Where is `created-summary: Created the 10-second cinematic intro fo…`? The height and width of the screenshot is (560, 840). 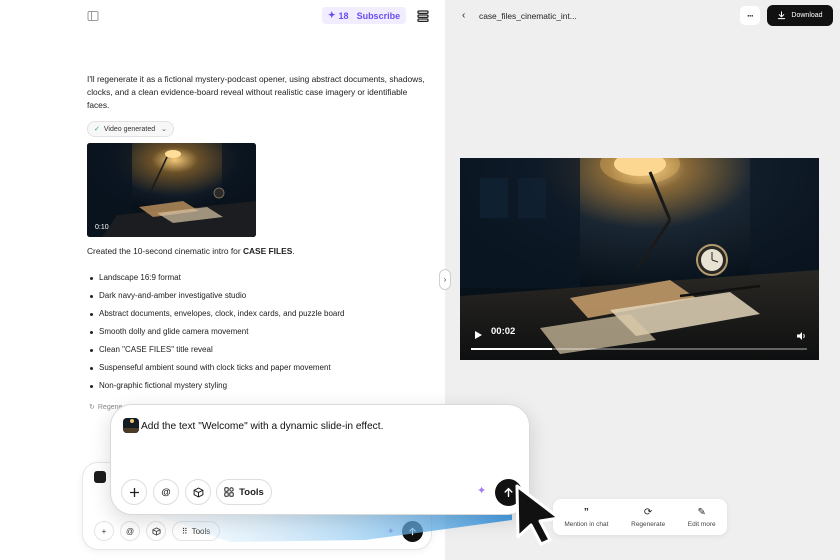 created-summary: Created the 10-second cinematic intro fo… is located at coordinates (191, 251).